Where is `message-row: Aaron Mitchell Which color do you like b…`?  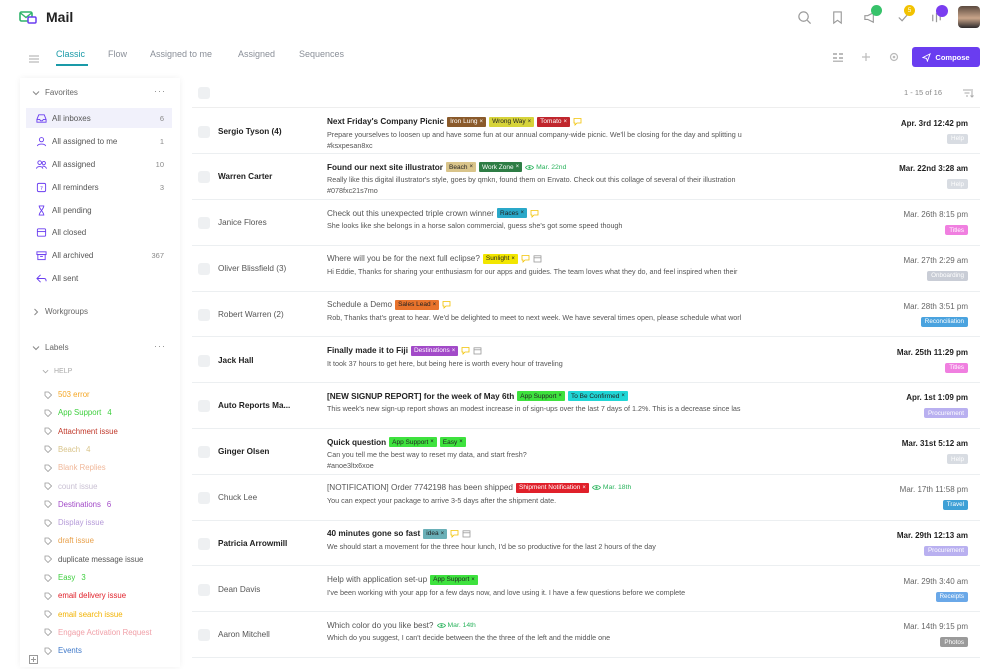 message-row: Aaron Mitchell Which color do you like b… is located at coordinates (586, 635).